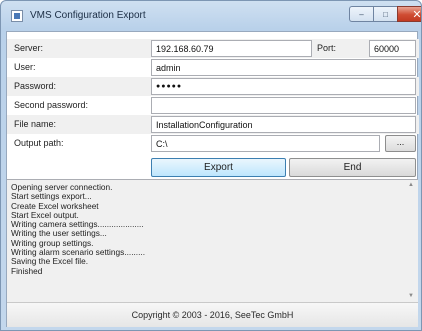  Describe the element at coordinates (327, 48) in the screenshot. I see `port-label: Port:` at that location.